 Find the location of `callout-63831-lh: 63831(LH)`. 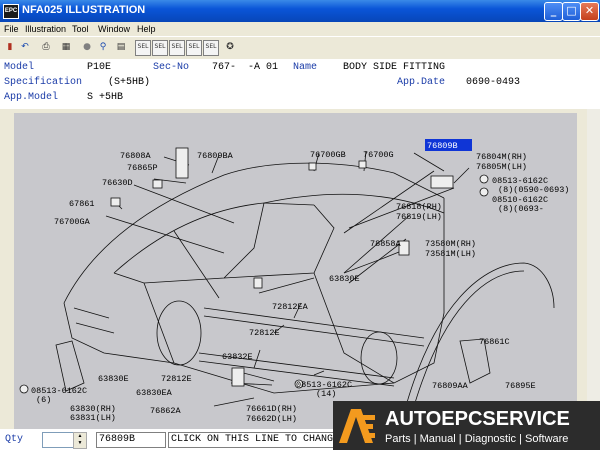

callout-63831-lh: 63831(LH) is located at coordinates (93, 418).